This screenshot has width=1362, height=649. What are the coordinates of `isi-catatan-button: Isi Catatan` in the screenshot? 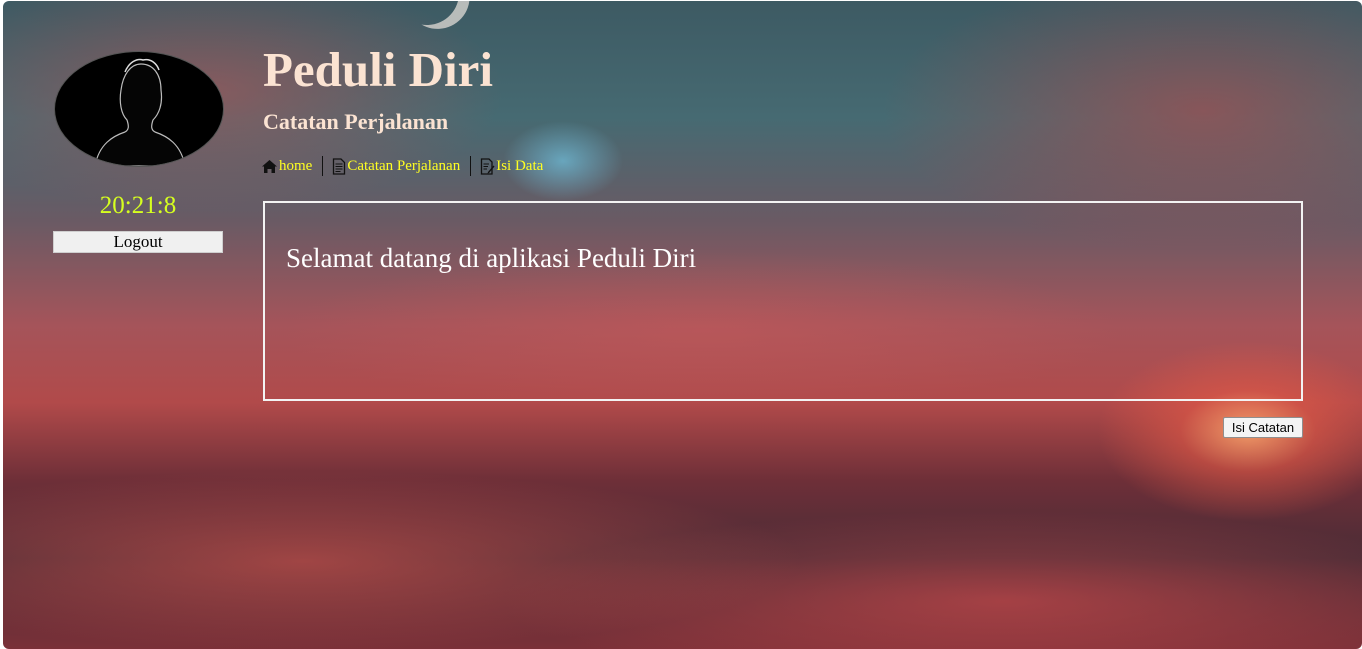 It's located at (1263, 427).